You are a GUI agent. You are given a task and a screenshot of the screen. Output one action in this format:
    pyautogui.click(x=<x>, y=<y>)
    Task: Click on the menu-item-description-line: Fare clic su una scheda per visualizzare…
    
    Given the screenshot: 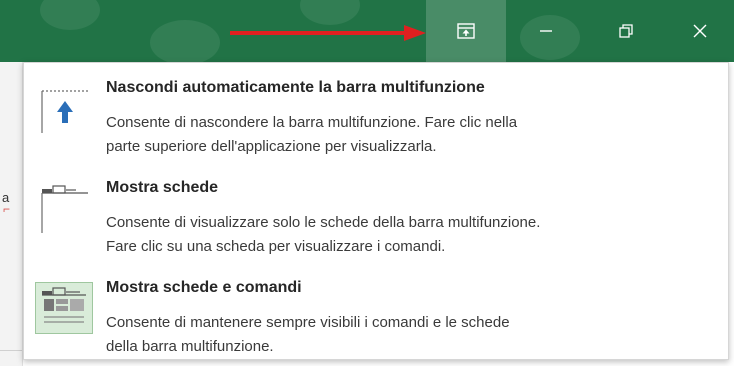 What is the action you would take?
    pyautogui.click(x=276, y=246)
    